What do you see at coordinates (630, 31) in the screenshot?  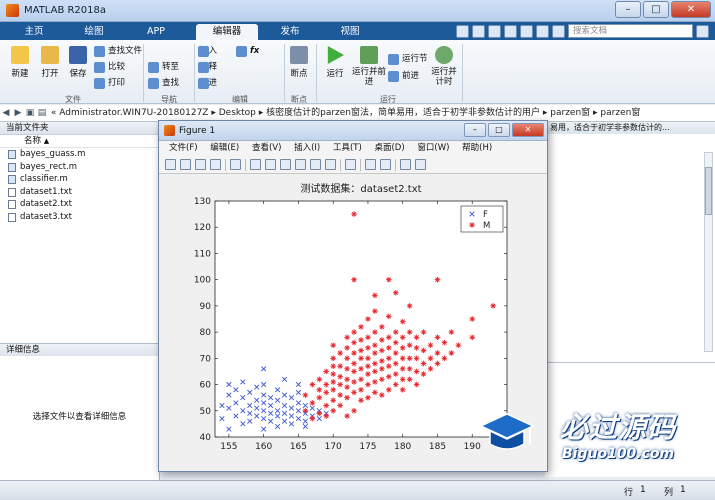 I see `search-docs-input: 搜索文档` at bounding box center [630, 31].